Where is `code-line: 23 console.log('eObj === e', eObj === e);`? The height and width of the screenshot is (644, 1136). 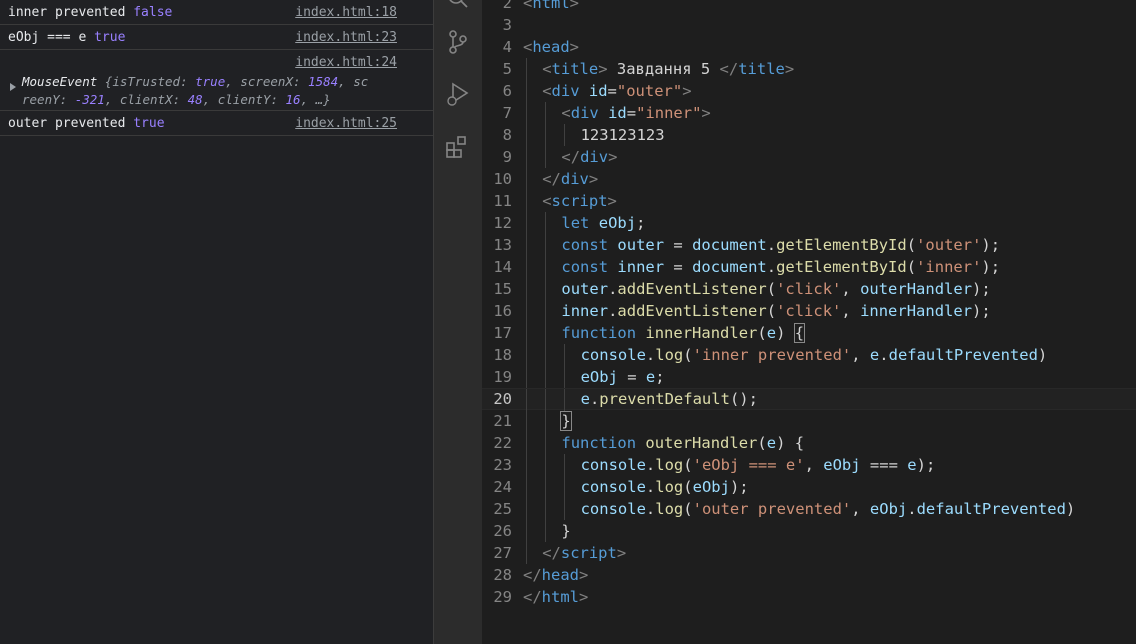
code-line: 23 console.log('eObj === e', eObj === e); is located at coordinates (809, 465).